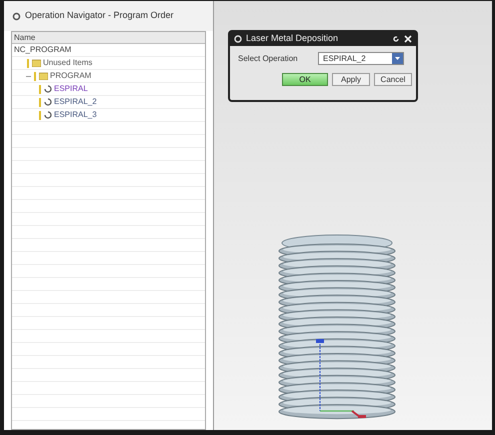 Image resolution: width=495 pixels, height=435 pixels. Describe the element at coordinates (393, 79) in the screenshot. I see `dialog-button: Cancel` at that location.